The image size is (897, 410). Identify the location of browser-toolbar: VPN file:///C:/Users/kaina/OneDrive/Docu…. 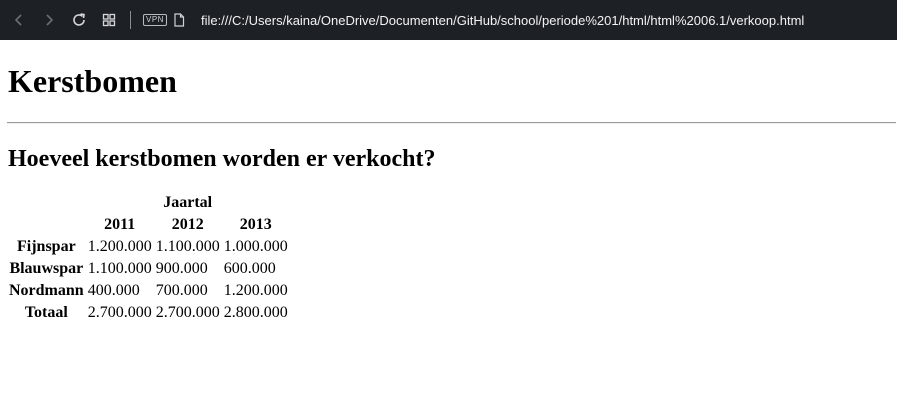
(448, 20).